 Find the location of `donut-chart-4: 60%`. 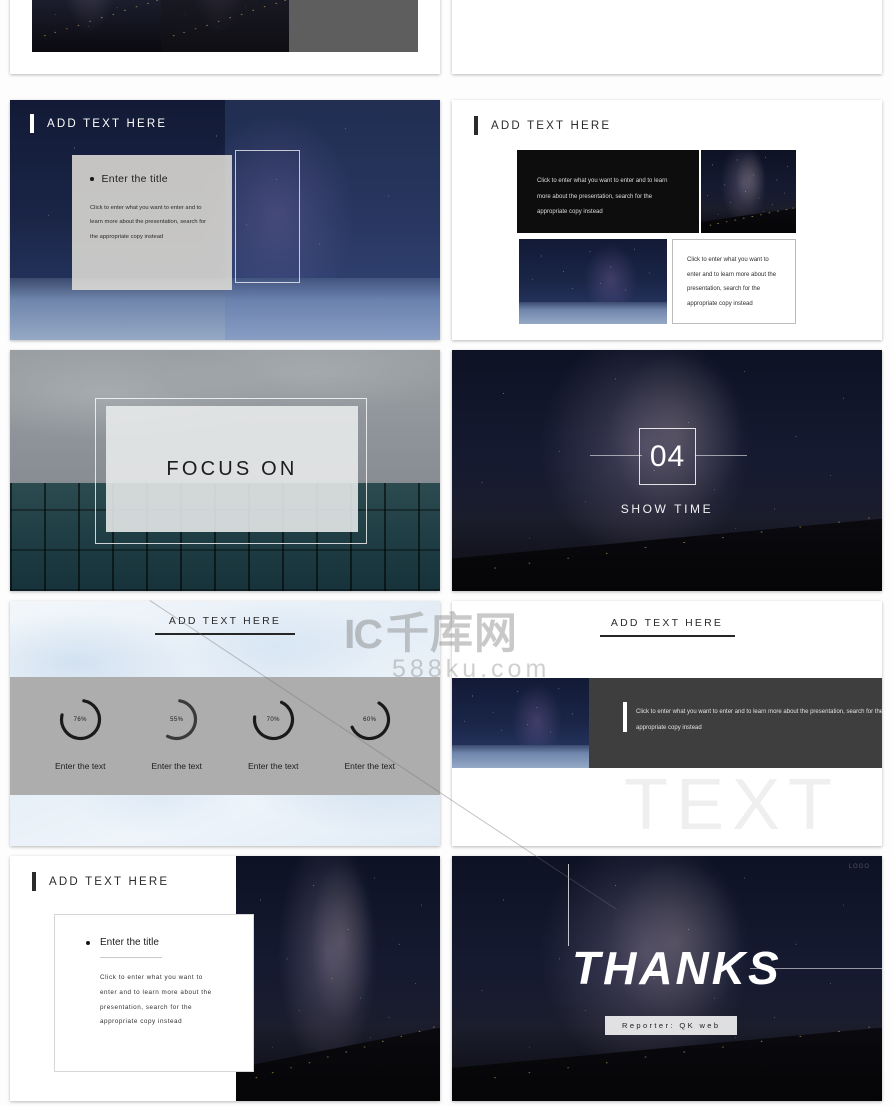

donut-chart-4: 60% is located at coordinates (369, 719).